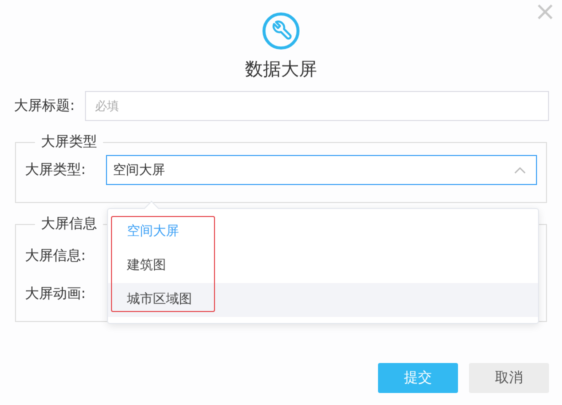  Describe the element at coordinates (321, 170) in the screenshot. I see `type-select: 空间大屏` at that location.